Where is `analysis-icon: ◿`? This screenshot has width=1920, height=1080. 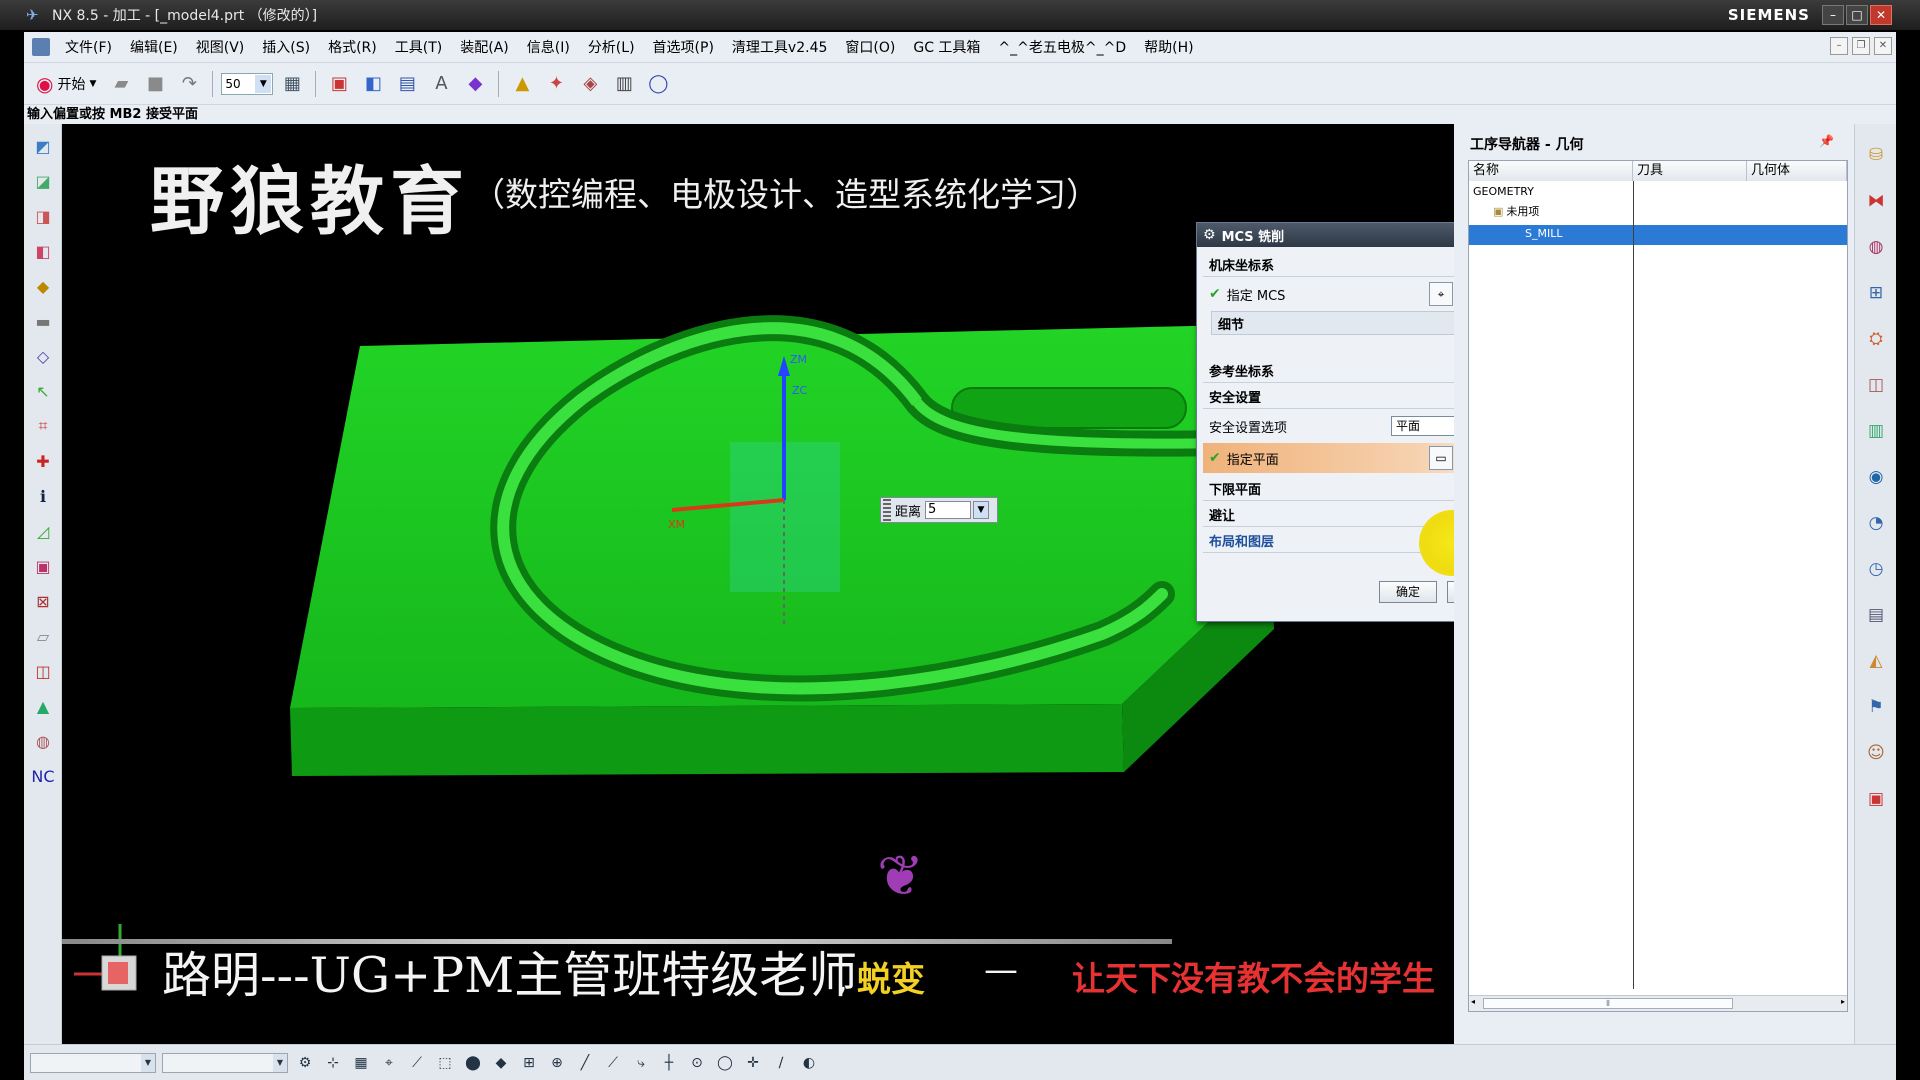 analysis-icon: ◿ is located at coordinates (43, 531).